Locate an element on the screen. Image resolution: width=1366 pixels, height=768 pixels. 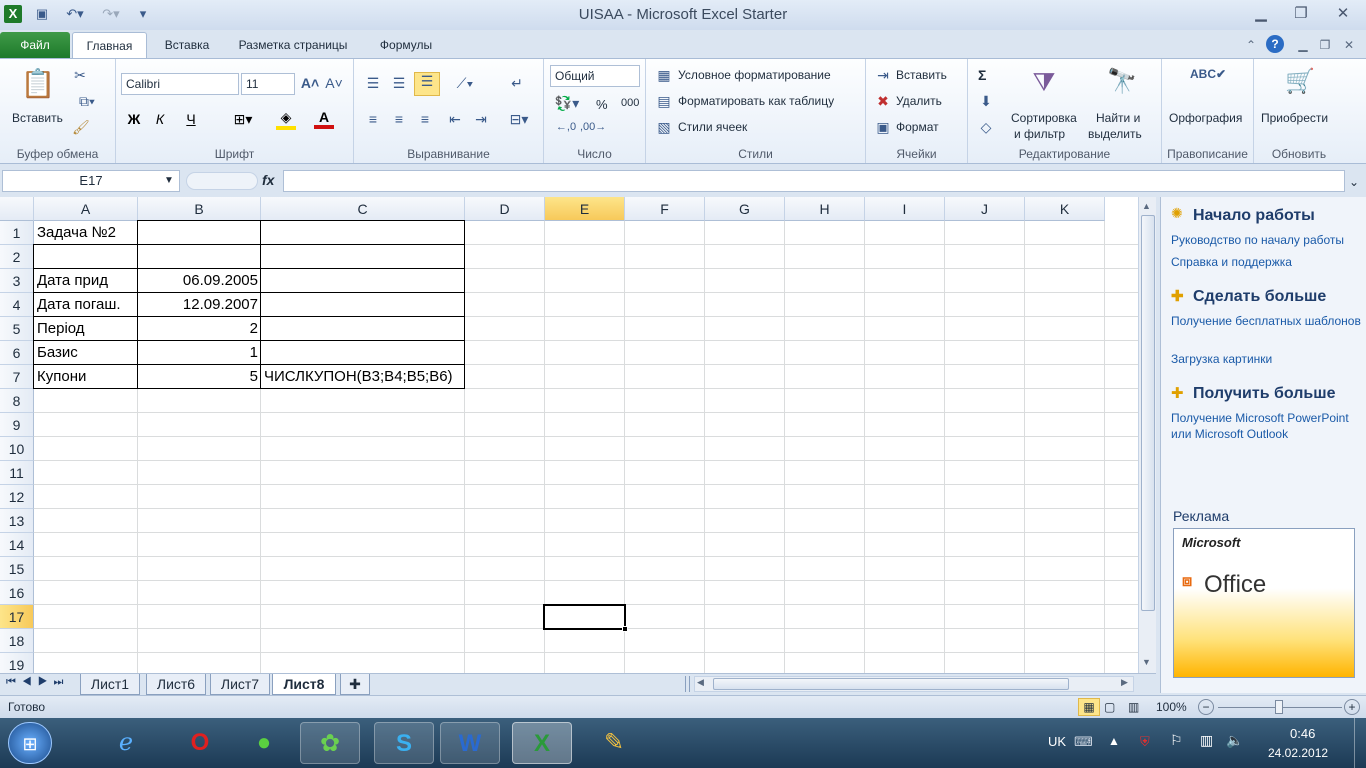
column-header-D: D is located at coordinates (505, 209).